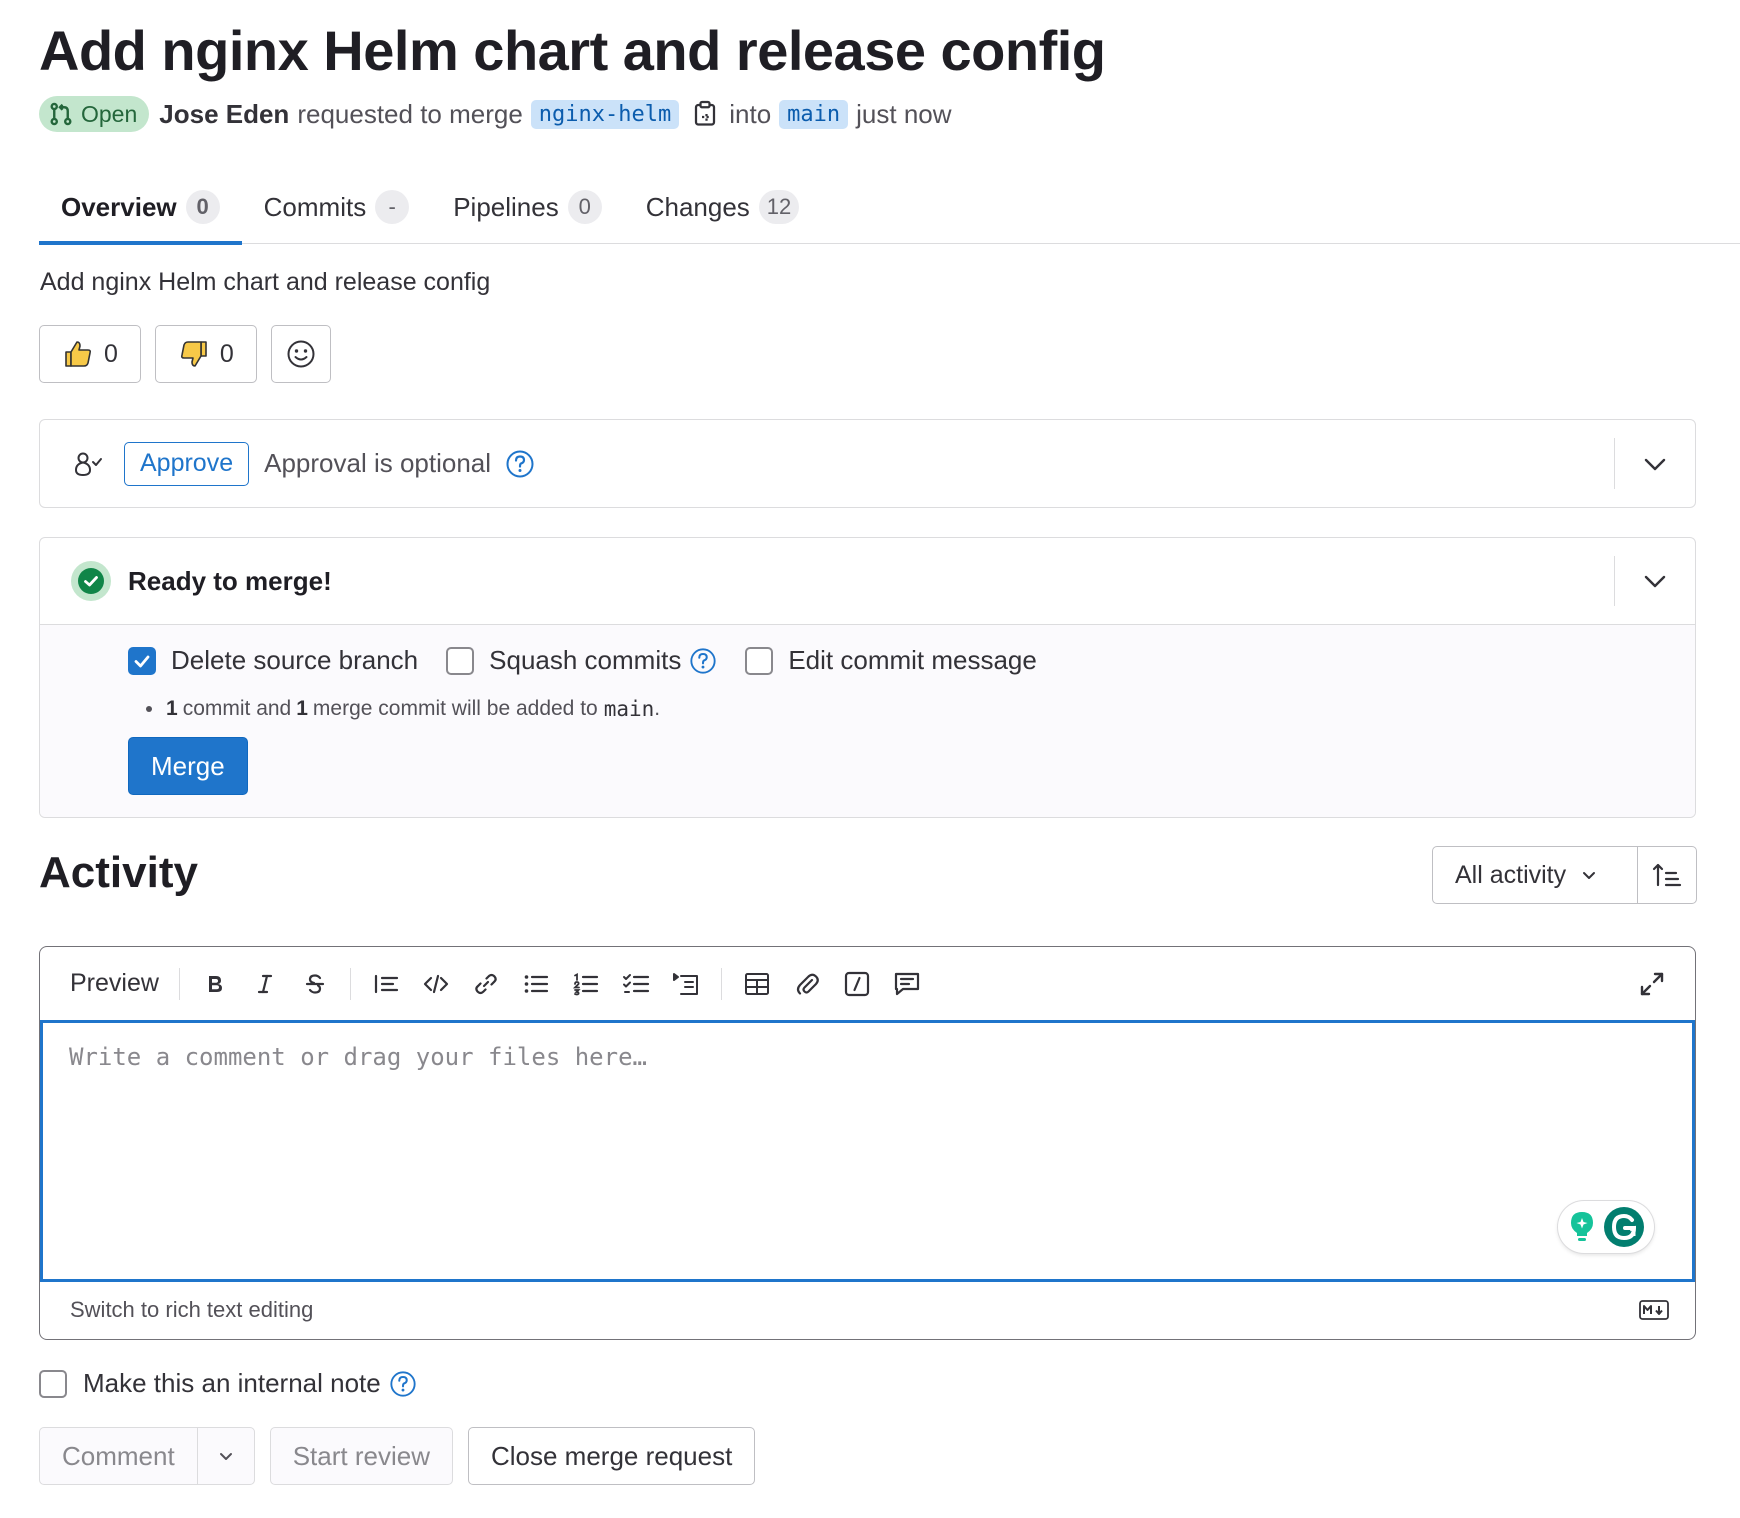 Image resolution: width=1740 pixels, height=1518 pixels. Describe the element at coordinates (657, 708) in the screenshot. I see `info-period: .` at that location.